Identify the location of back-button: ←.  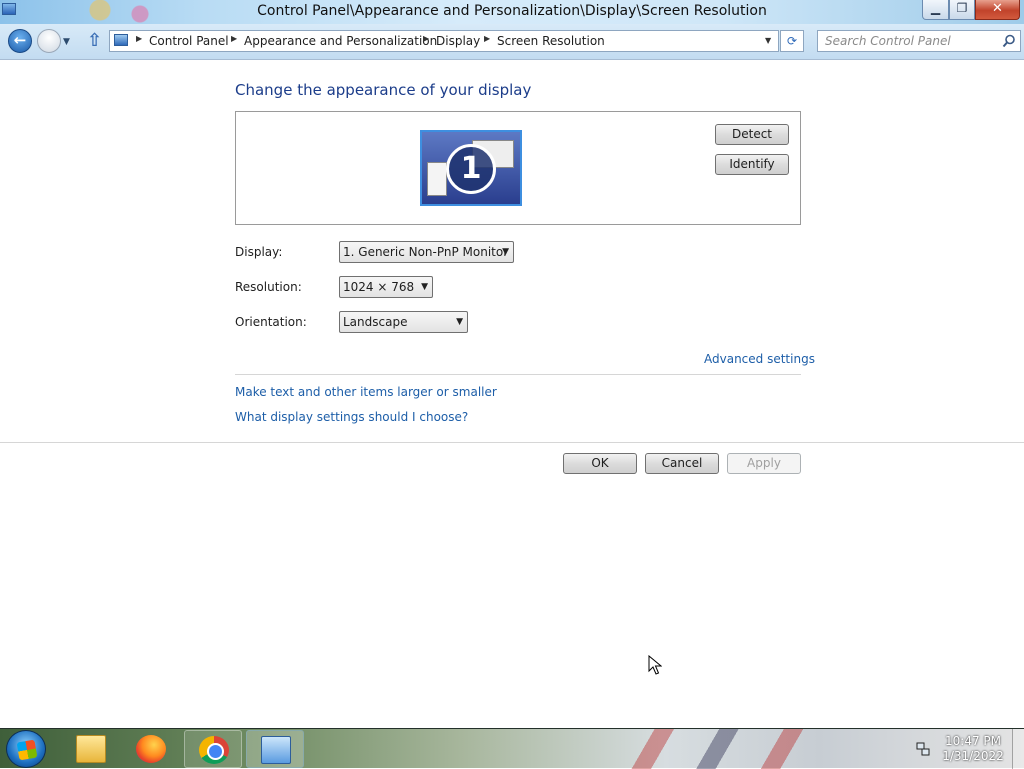
(20, 41).